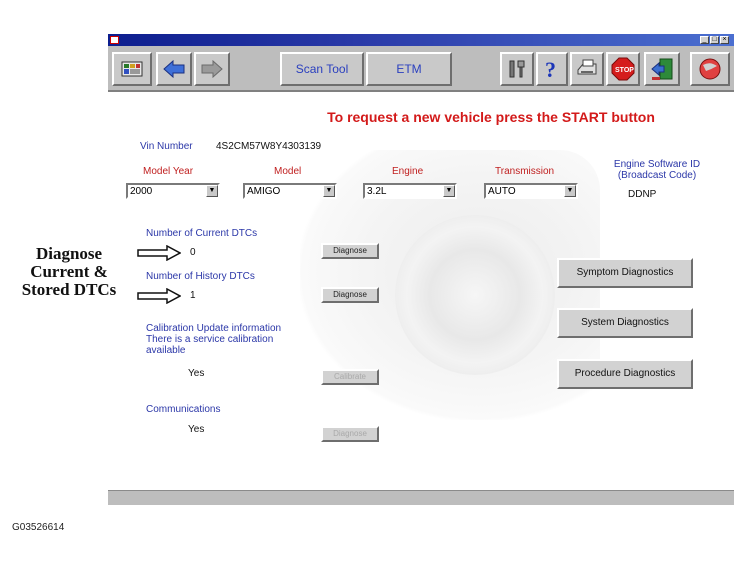 This screenshot has height=564, width=750. I want to click on engine-select: 3.2L ▼, so click(410, 191).